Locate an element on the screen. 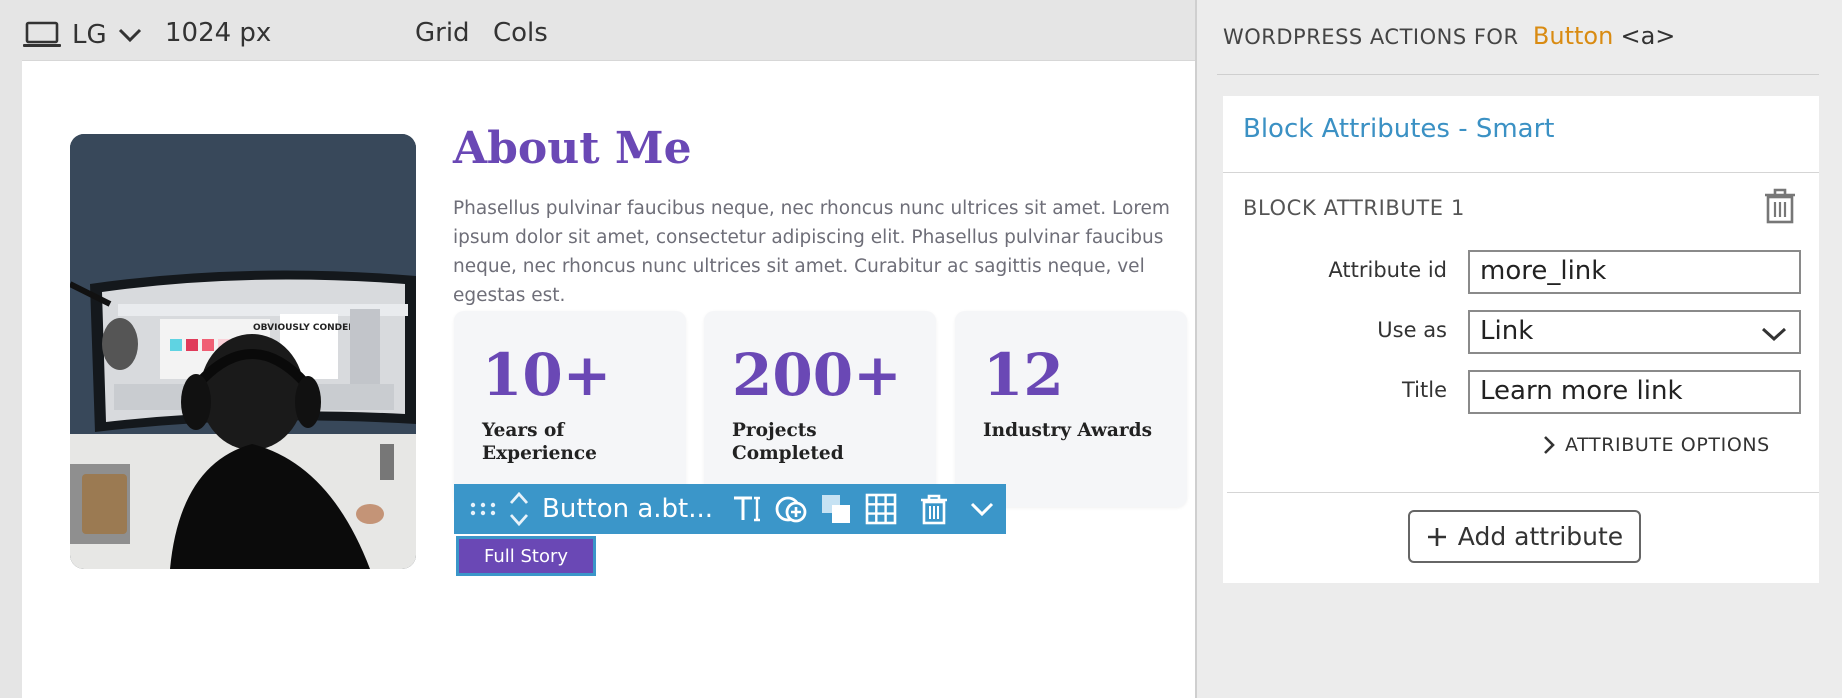  title-row: Title Learn more link is located at coordinates (1521, 392).